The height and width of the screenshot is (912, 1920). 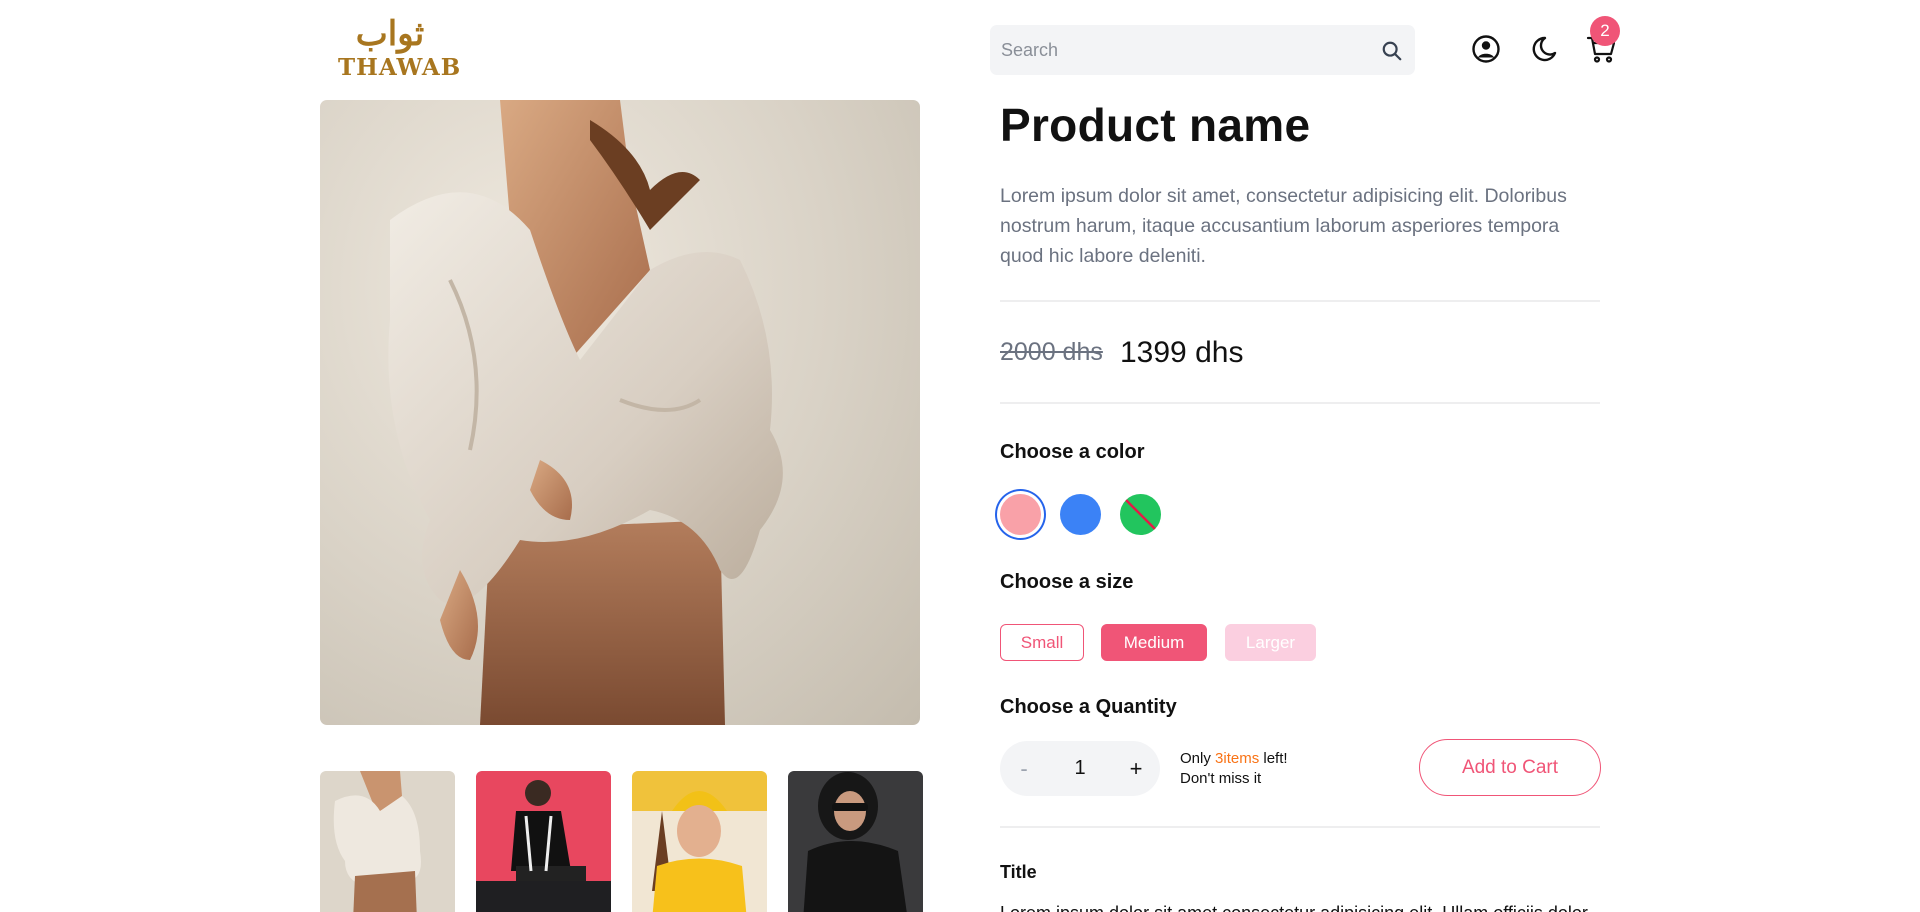 I want to click on brand-logo: ثواب THAWAB, so click(x=400, y=48).